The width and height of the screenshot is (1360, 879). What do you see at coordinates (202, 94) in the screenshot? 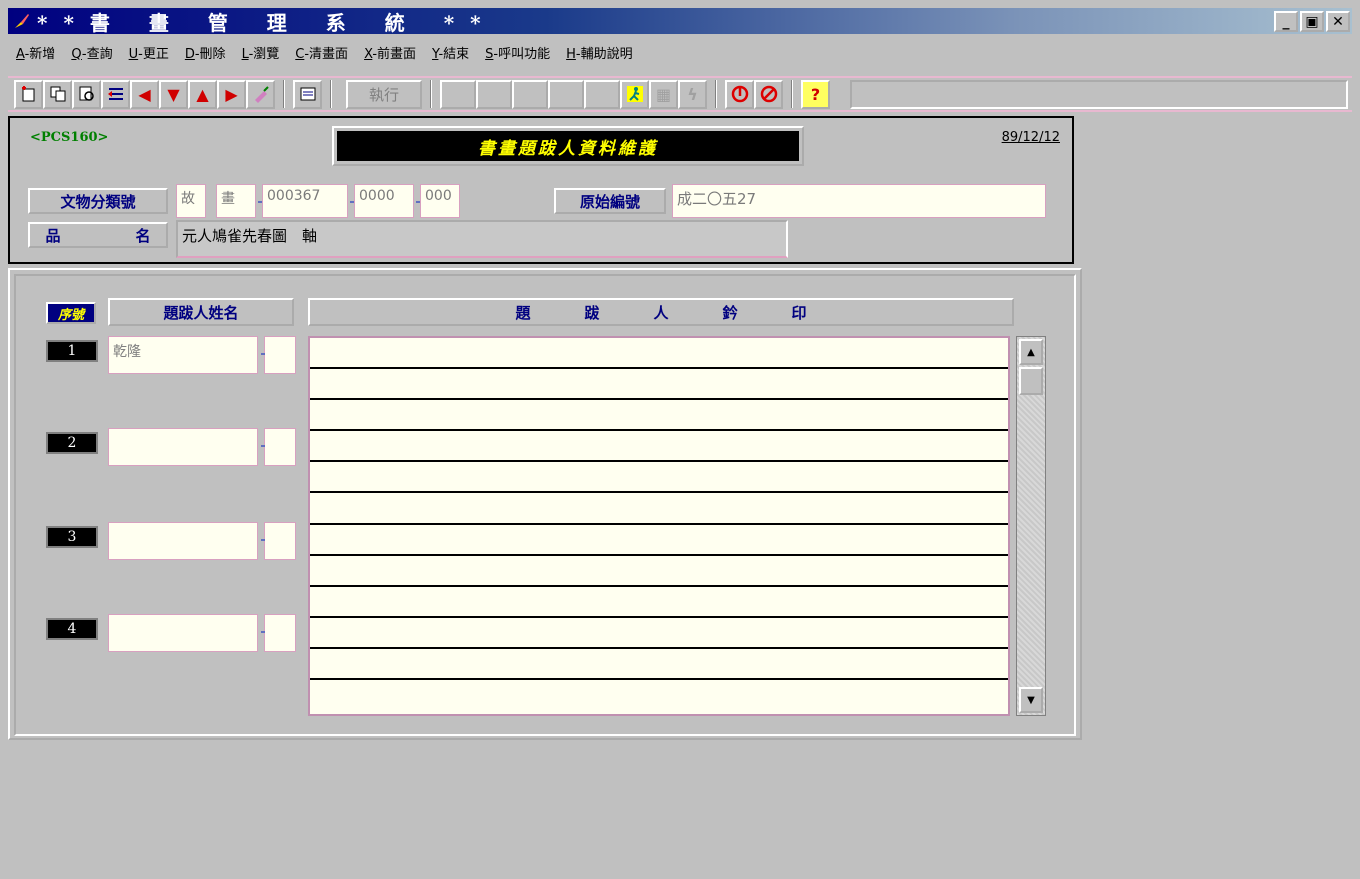
I see `previous-record-icon: ▲` at bounding box center [202, 94].